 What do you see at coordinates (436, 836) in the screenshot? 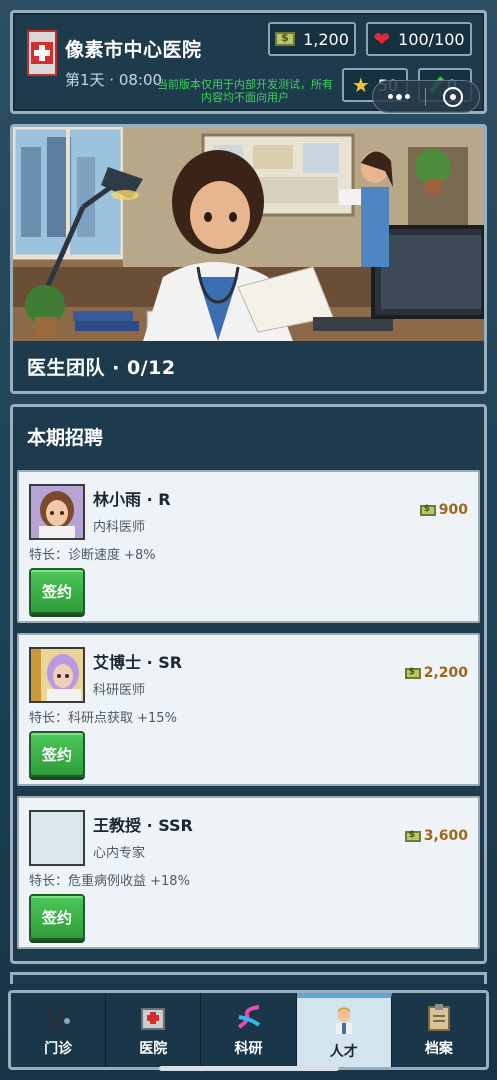
I see `candidate-price: 3,600` at bounding box center [436, 836].